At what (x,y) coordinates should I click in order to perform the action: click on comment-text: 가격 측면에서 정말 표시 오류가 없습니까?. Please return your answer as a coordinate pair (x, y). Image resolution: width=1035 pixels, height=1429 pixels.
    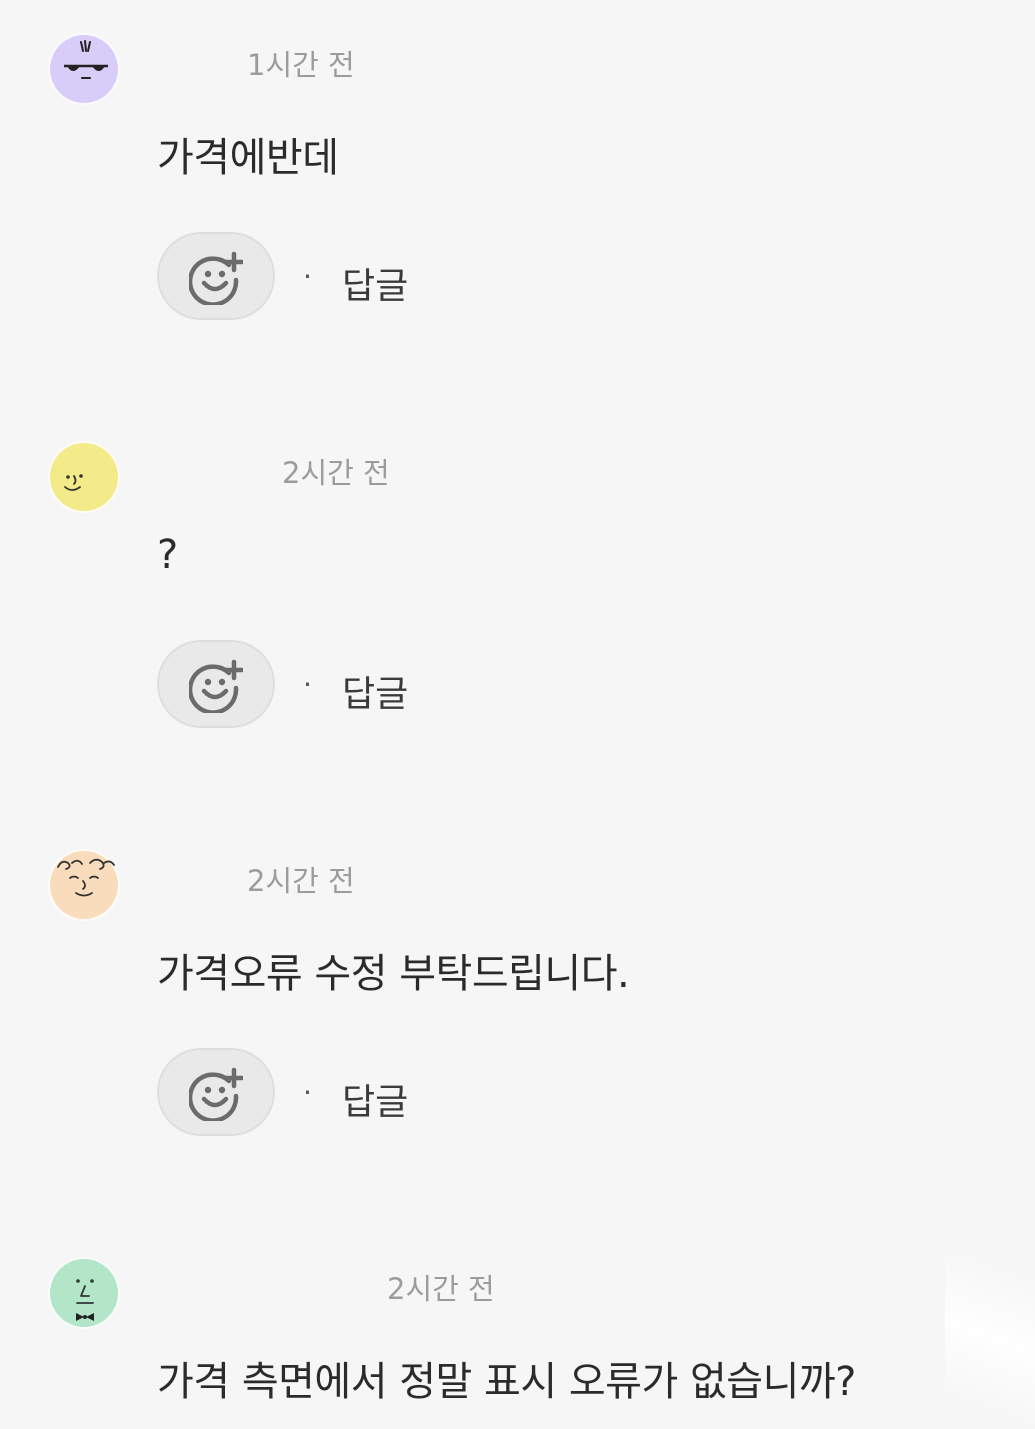
    Looking at the image, I should click on (506, 1382).